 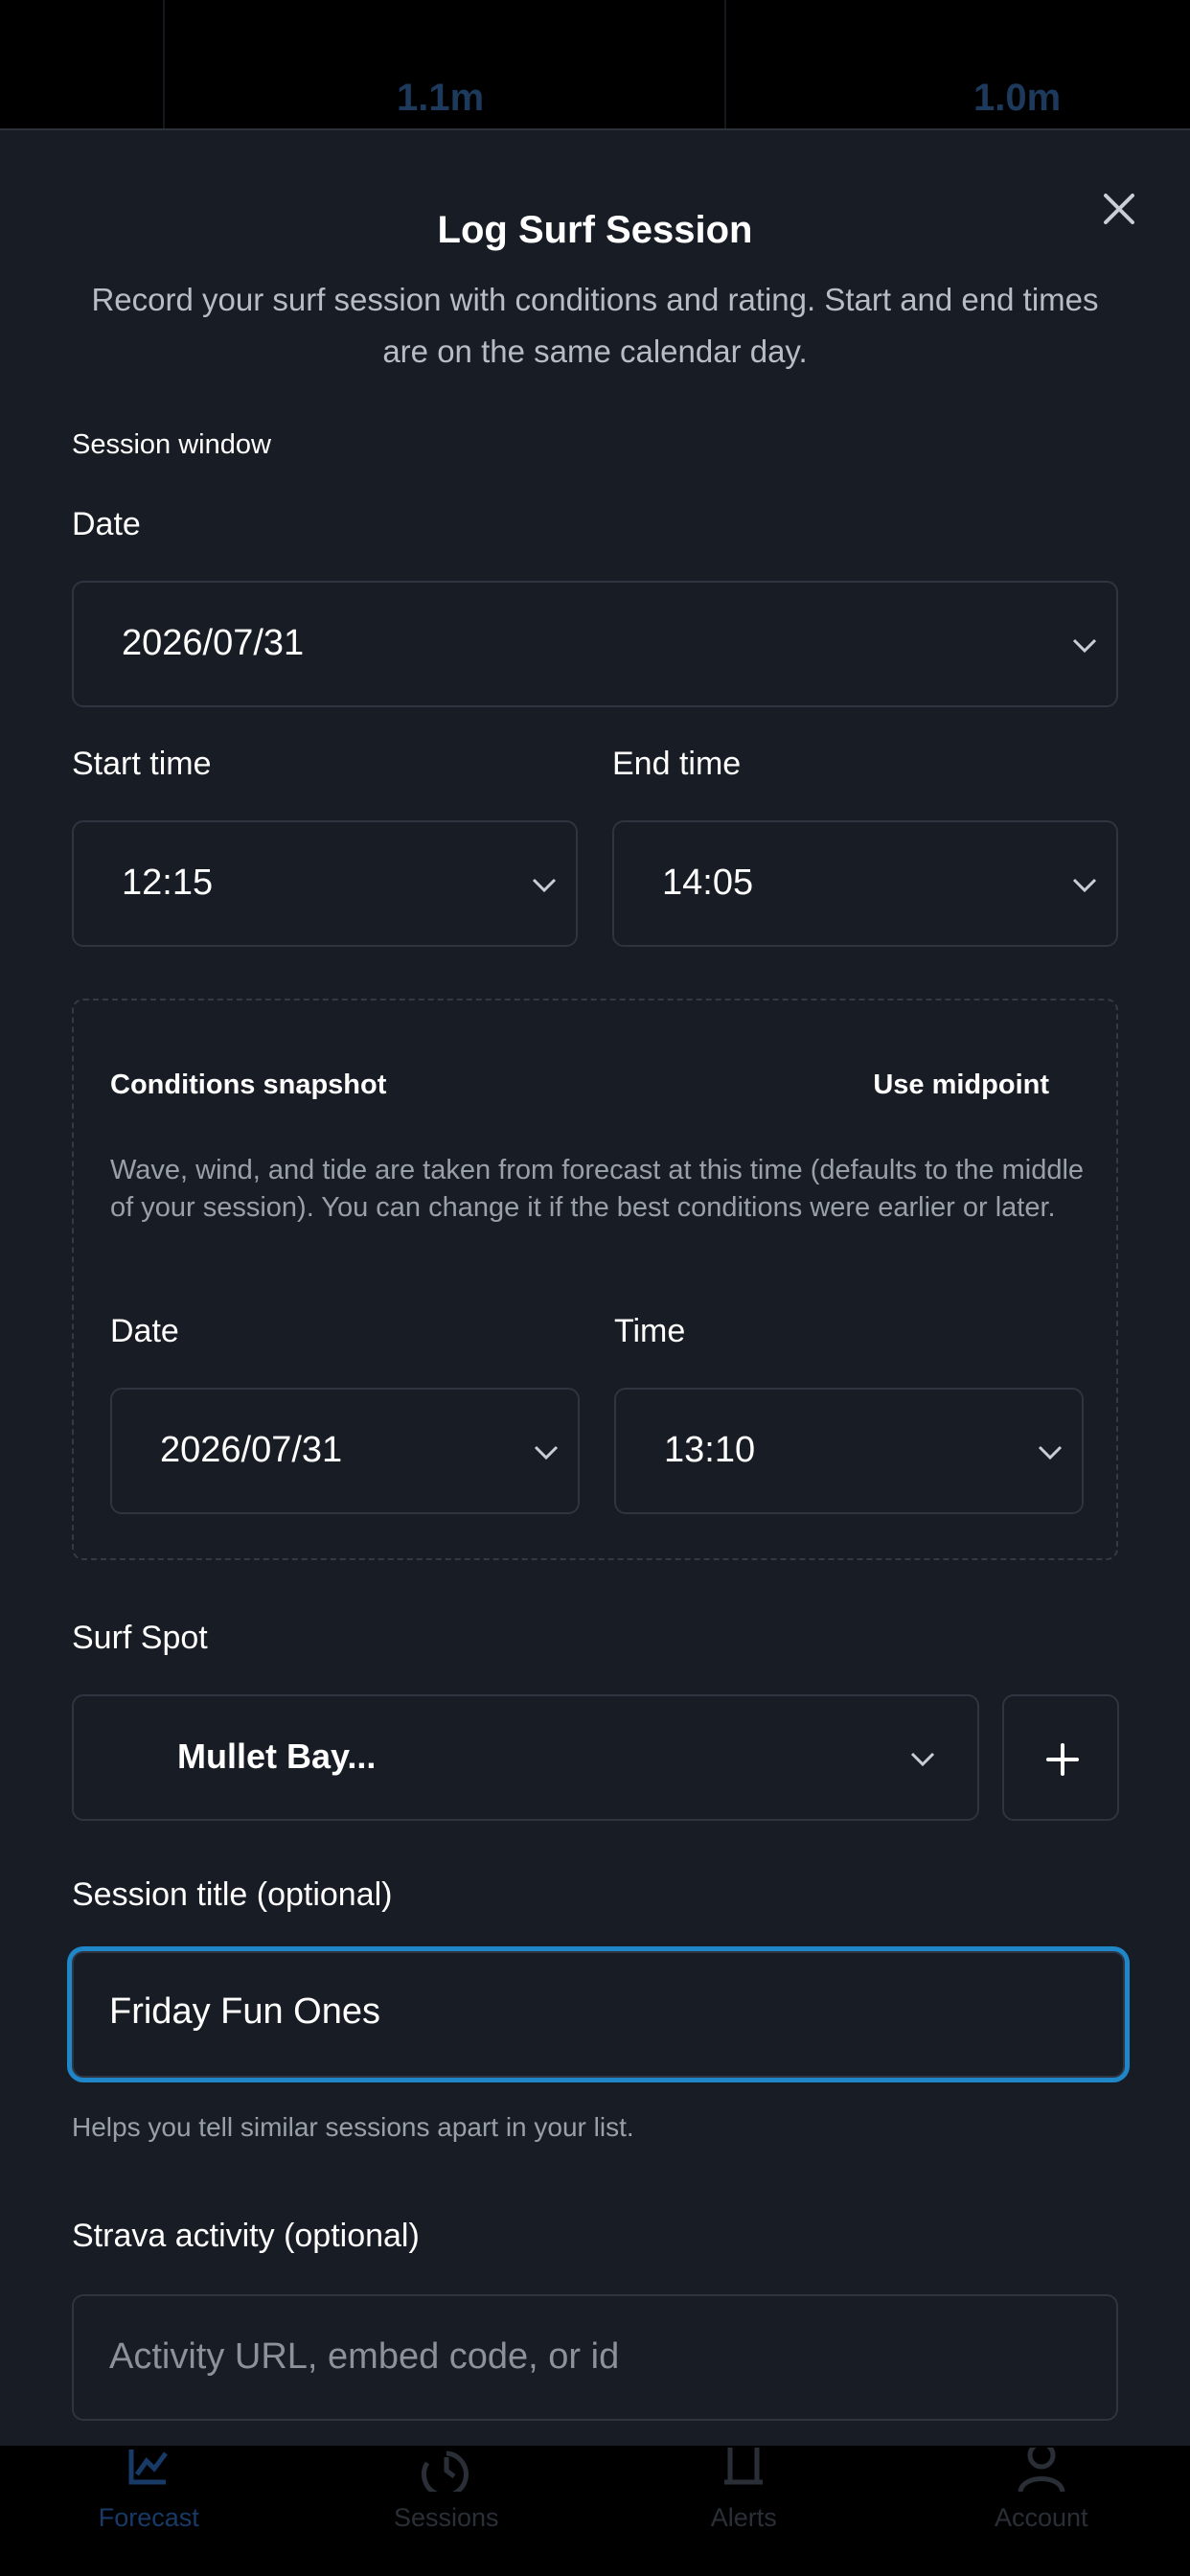 What do you see at coordinates (168, 882) in the screenshot?
I see `start-time-value: 12:15` at bounding box center [168, 882].